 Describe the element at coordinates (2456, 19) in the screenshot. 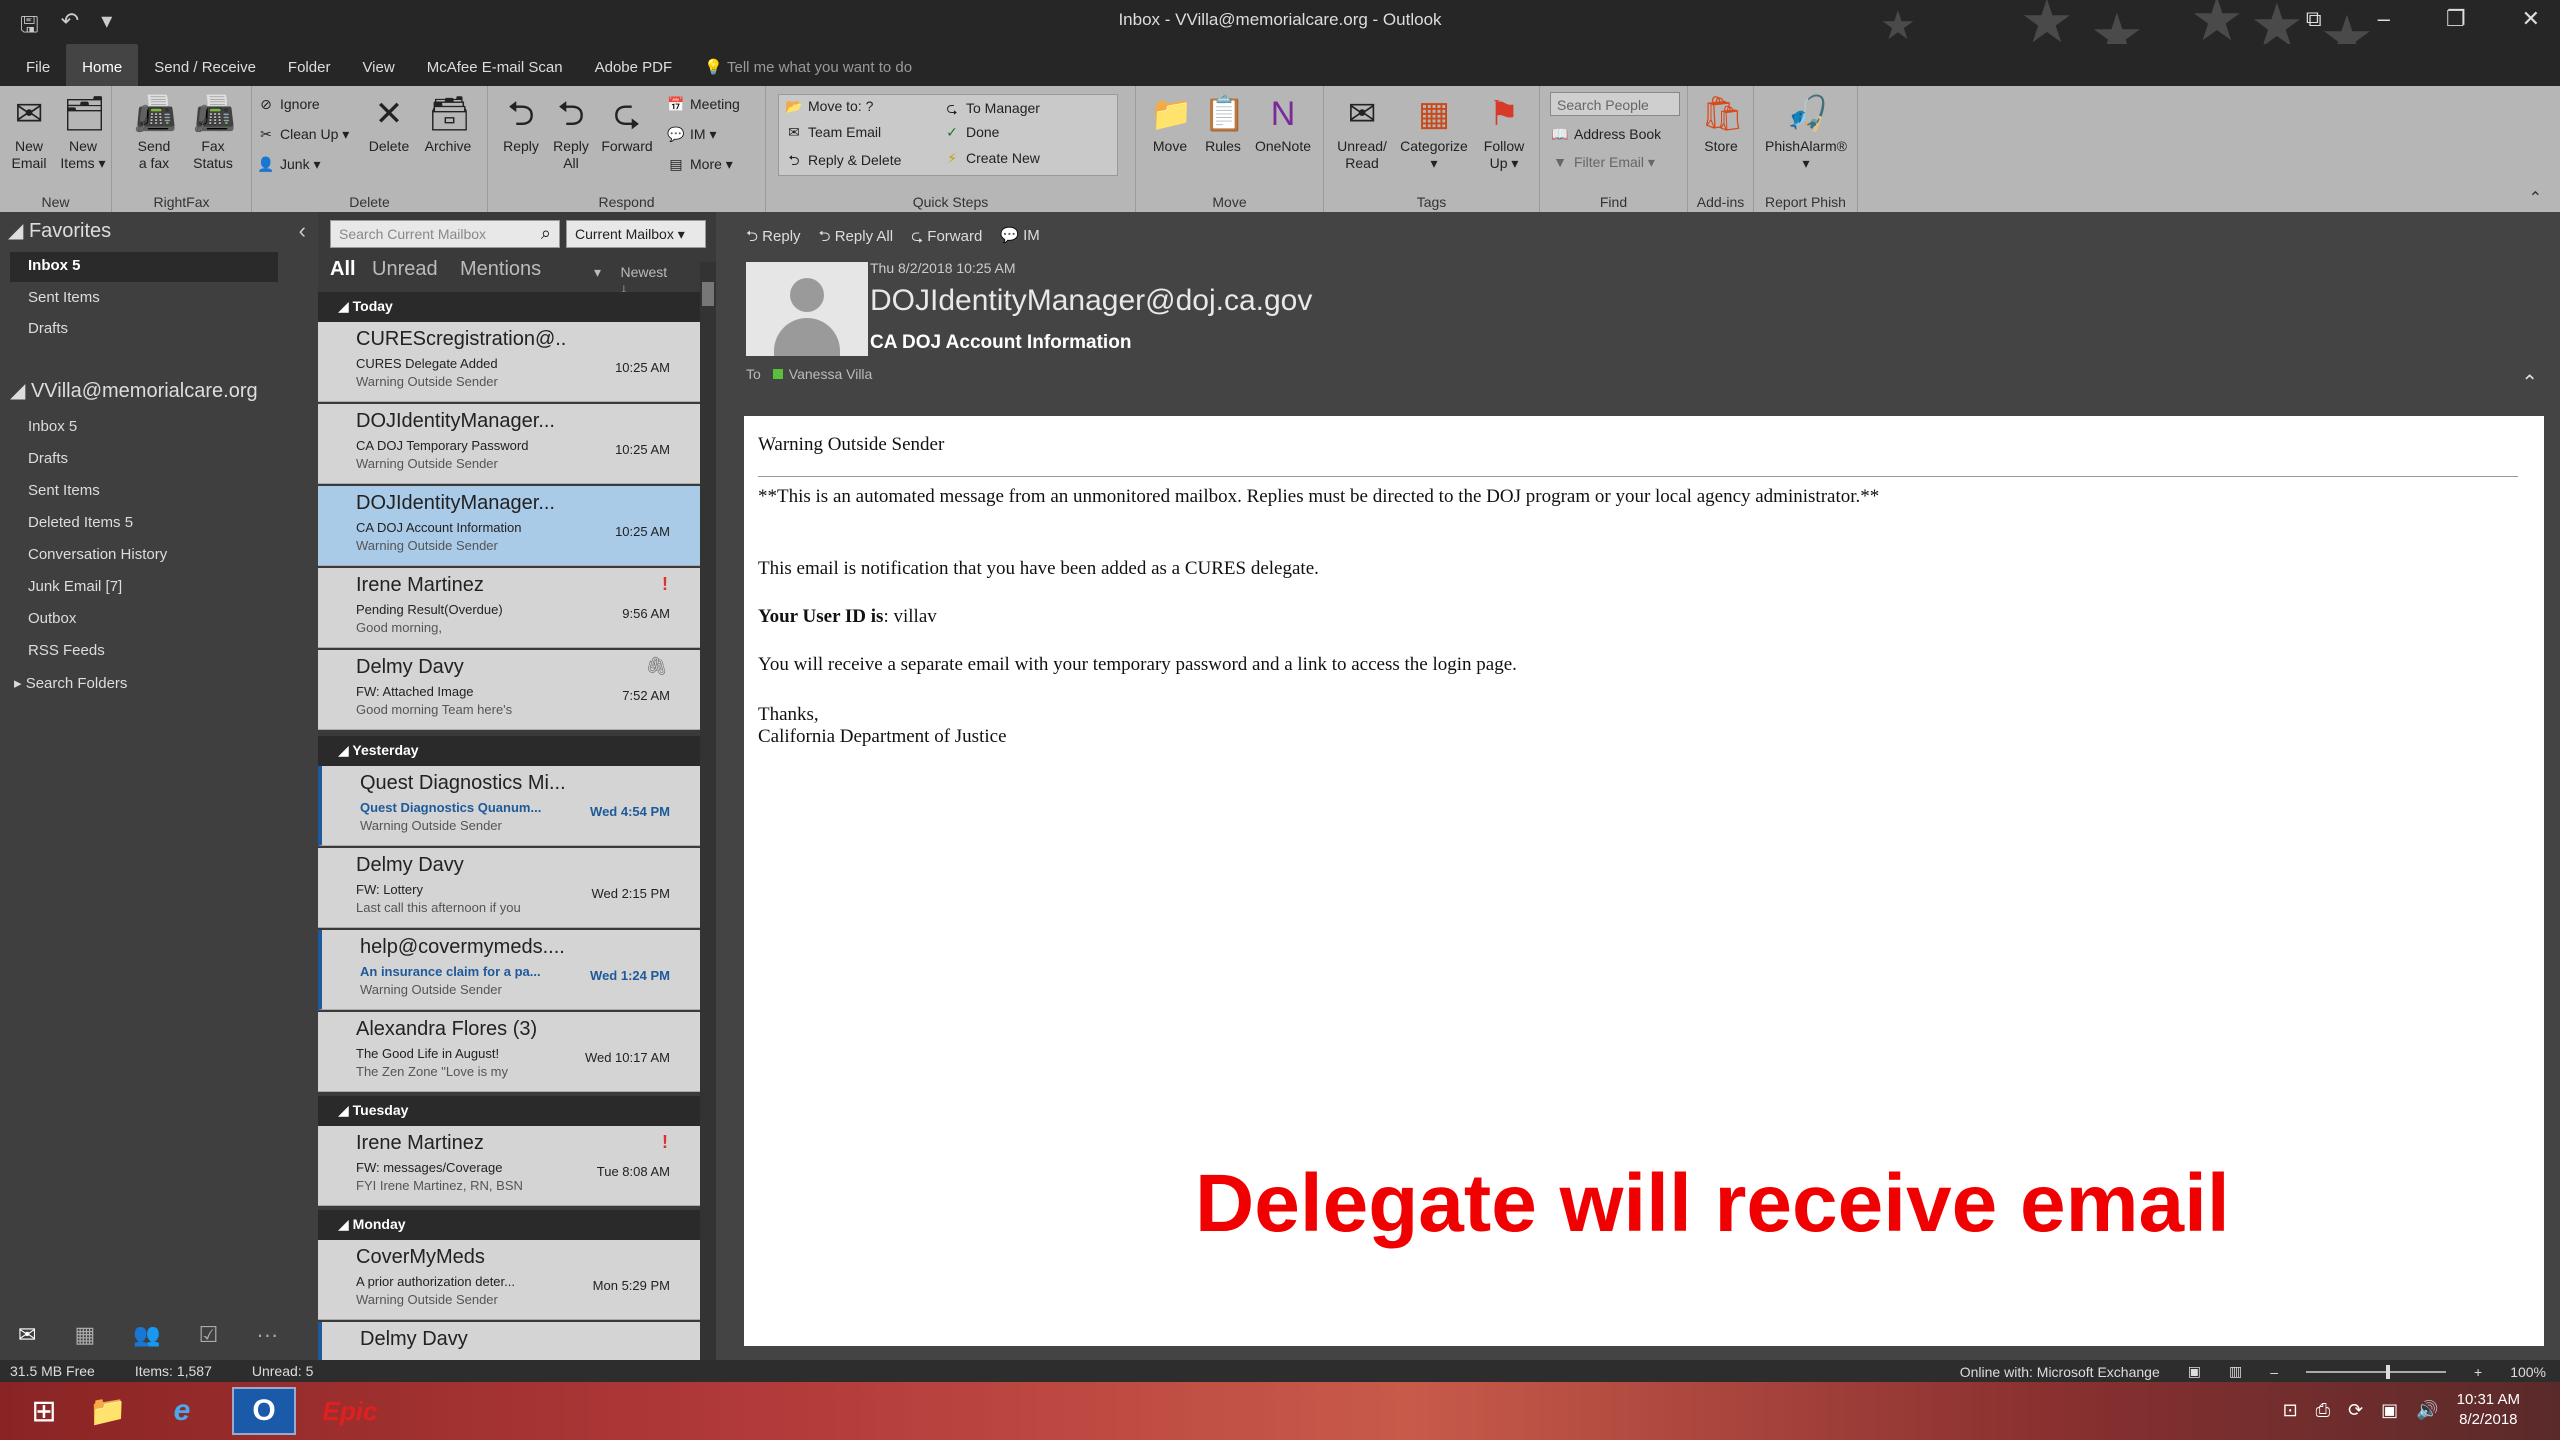

I see `restore-button: ❐` at that location.